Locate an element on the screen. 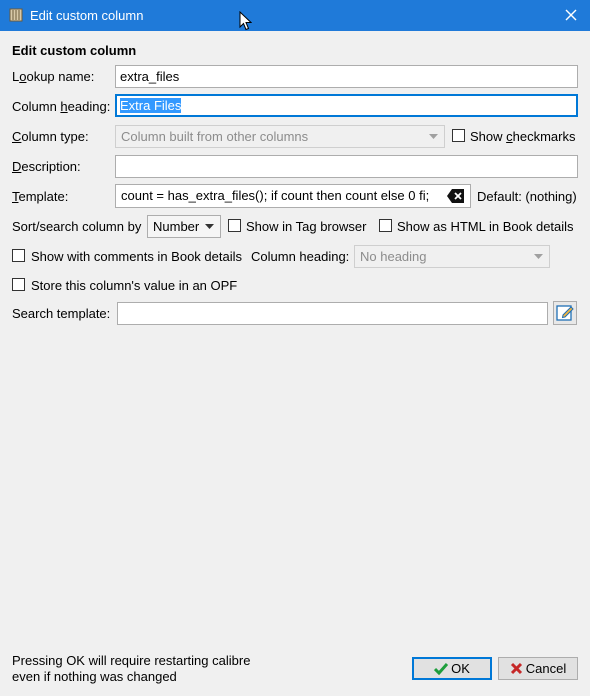  column-heading-label: Column heading: is located at coordinates (61, 106).